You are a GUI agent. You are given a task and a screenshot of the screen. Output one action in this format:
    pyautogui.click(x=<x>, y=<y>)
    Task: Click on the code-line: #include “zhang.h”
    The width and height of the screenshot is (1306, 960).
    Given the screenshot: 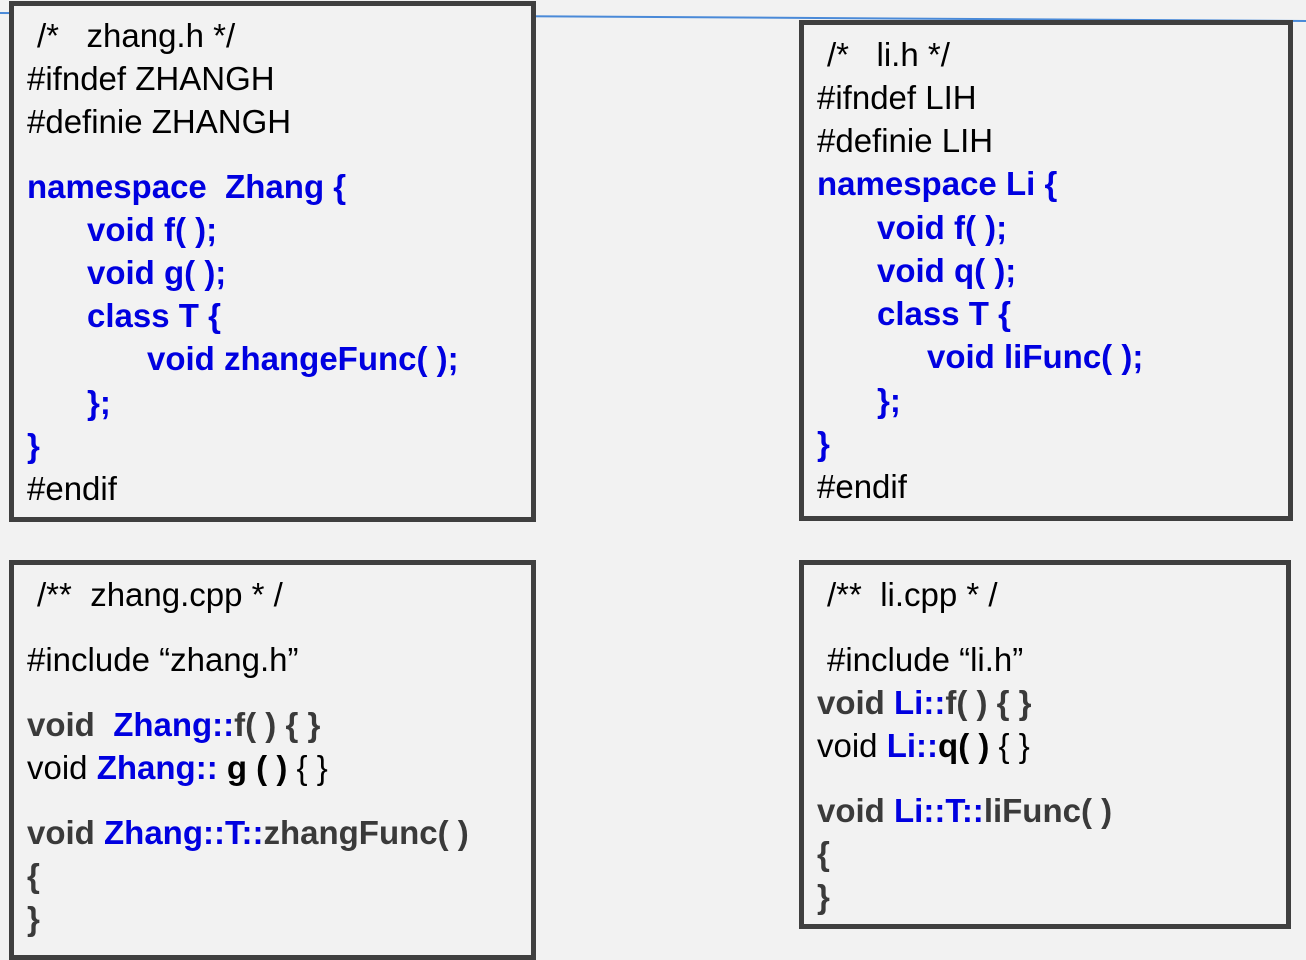 What is the action you would take?
    pyautogui.click(x=163, y=659)
    